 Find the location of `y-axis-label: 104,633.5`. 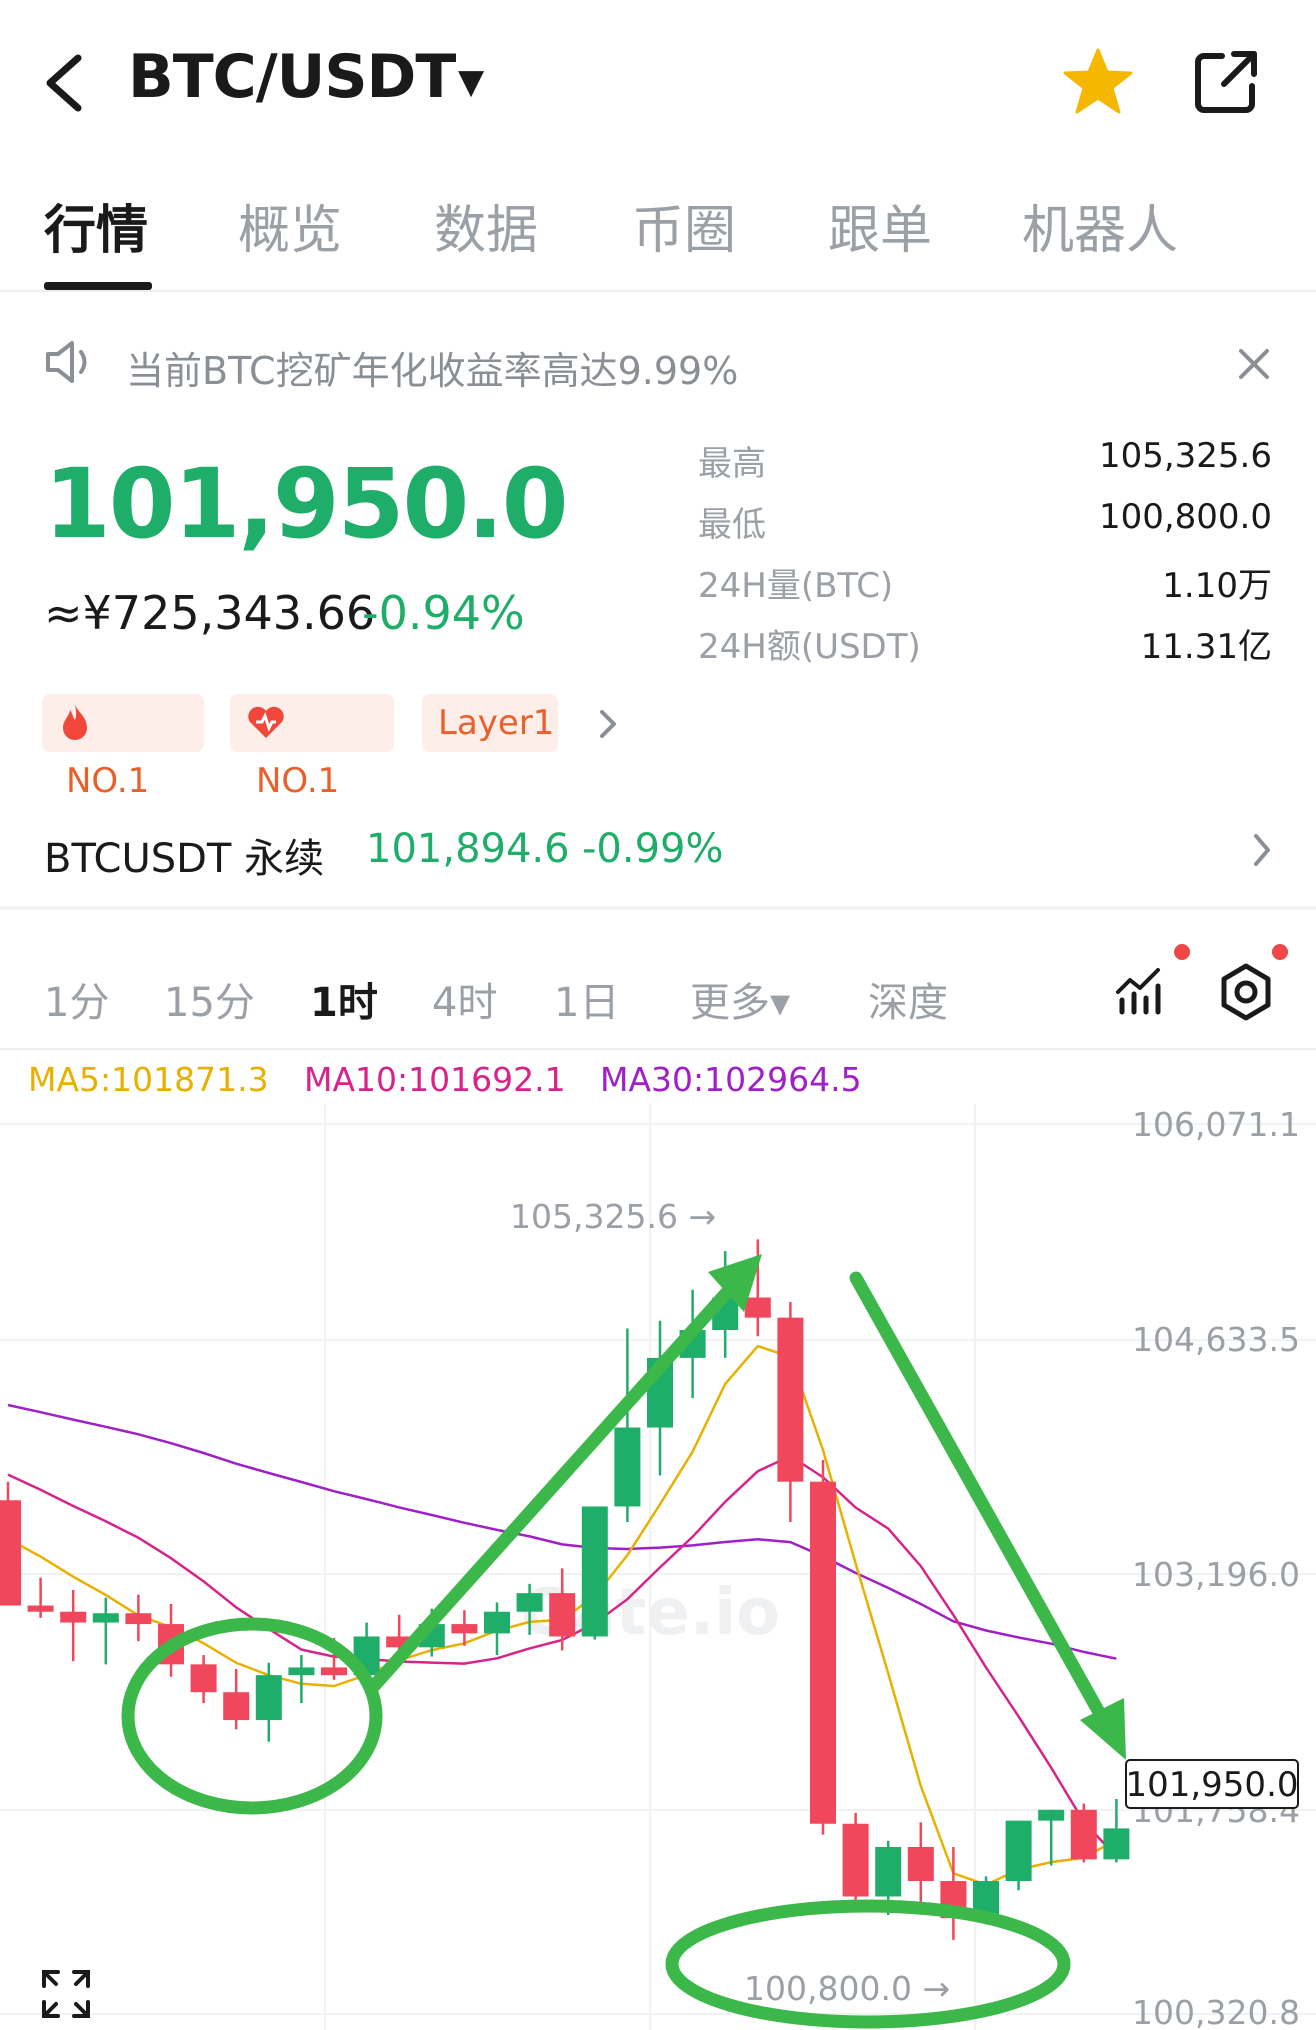

y-axis-label: 104,633.5 is located at coordinates (1216, 1339).